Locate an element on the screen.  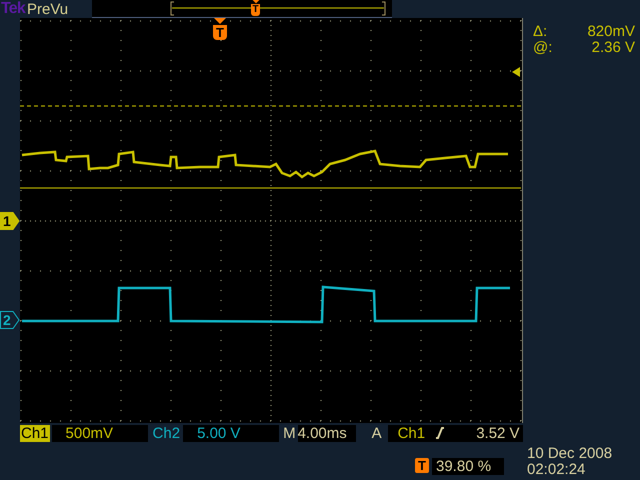
acquisition-mode: PreVu is located at coordinates (47, 9).